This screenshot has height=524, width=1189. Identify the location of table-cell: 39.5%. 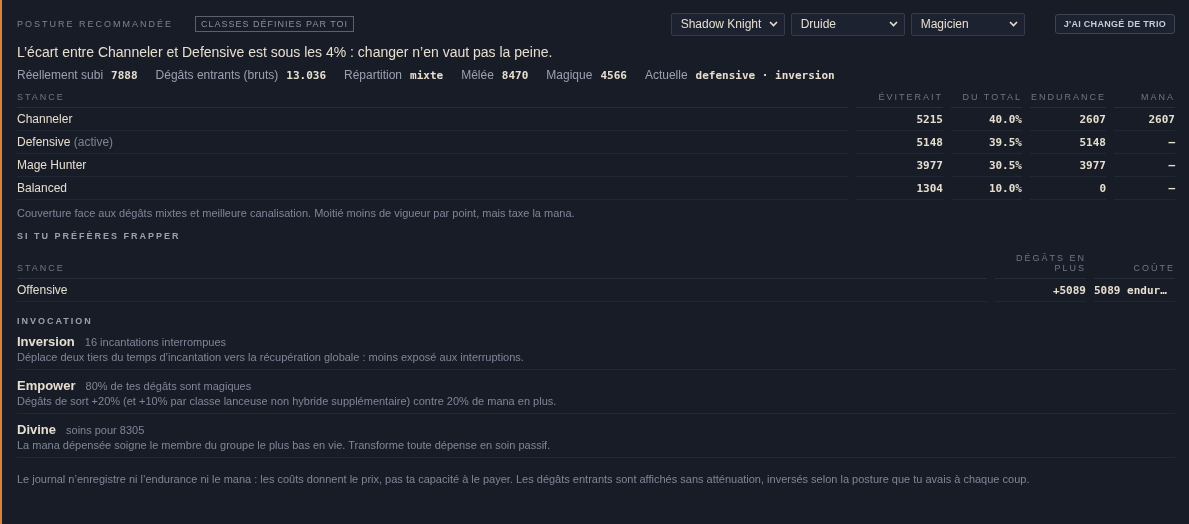
(986, 142).